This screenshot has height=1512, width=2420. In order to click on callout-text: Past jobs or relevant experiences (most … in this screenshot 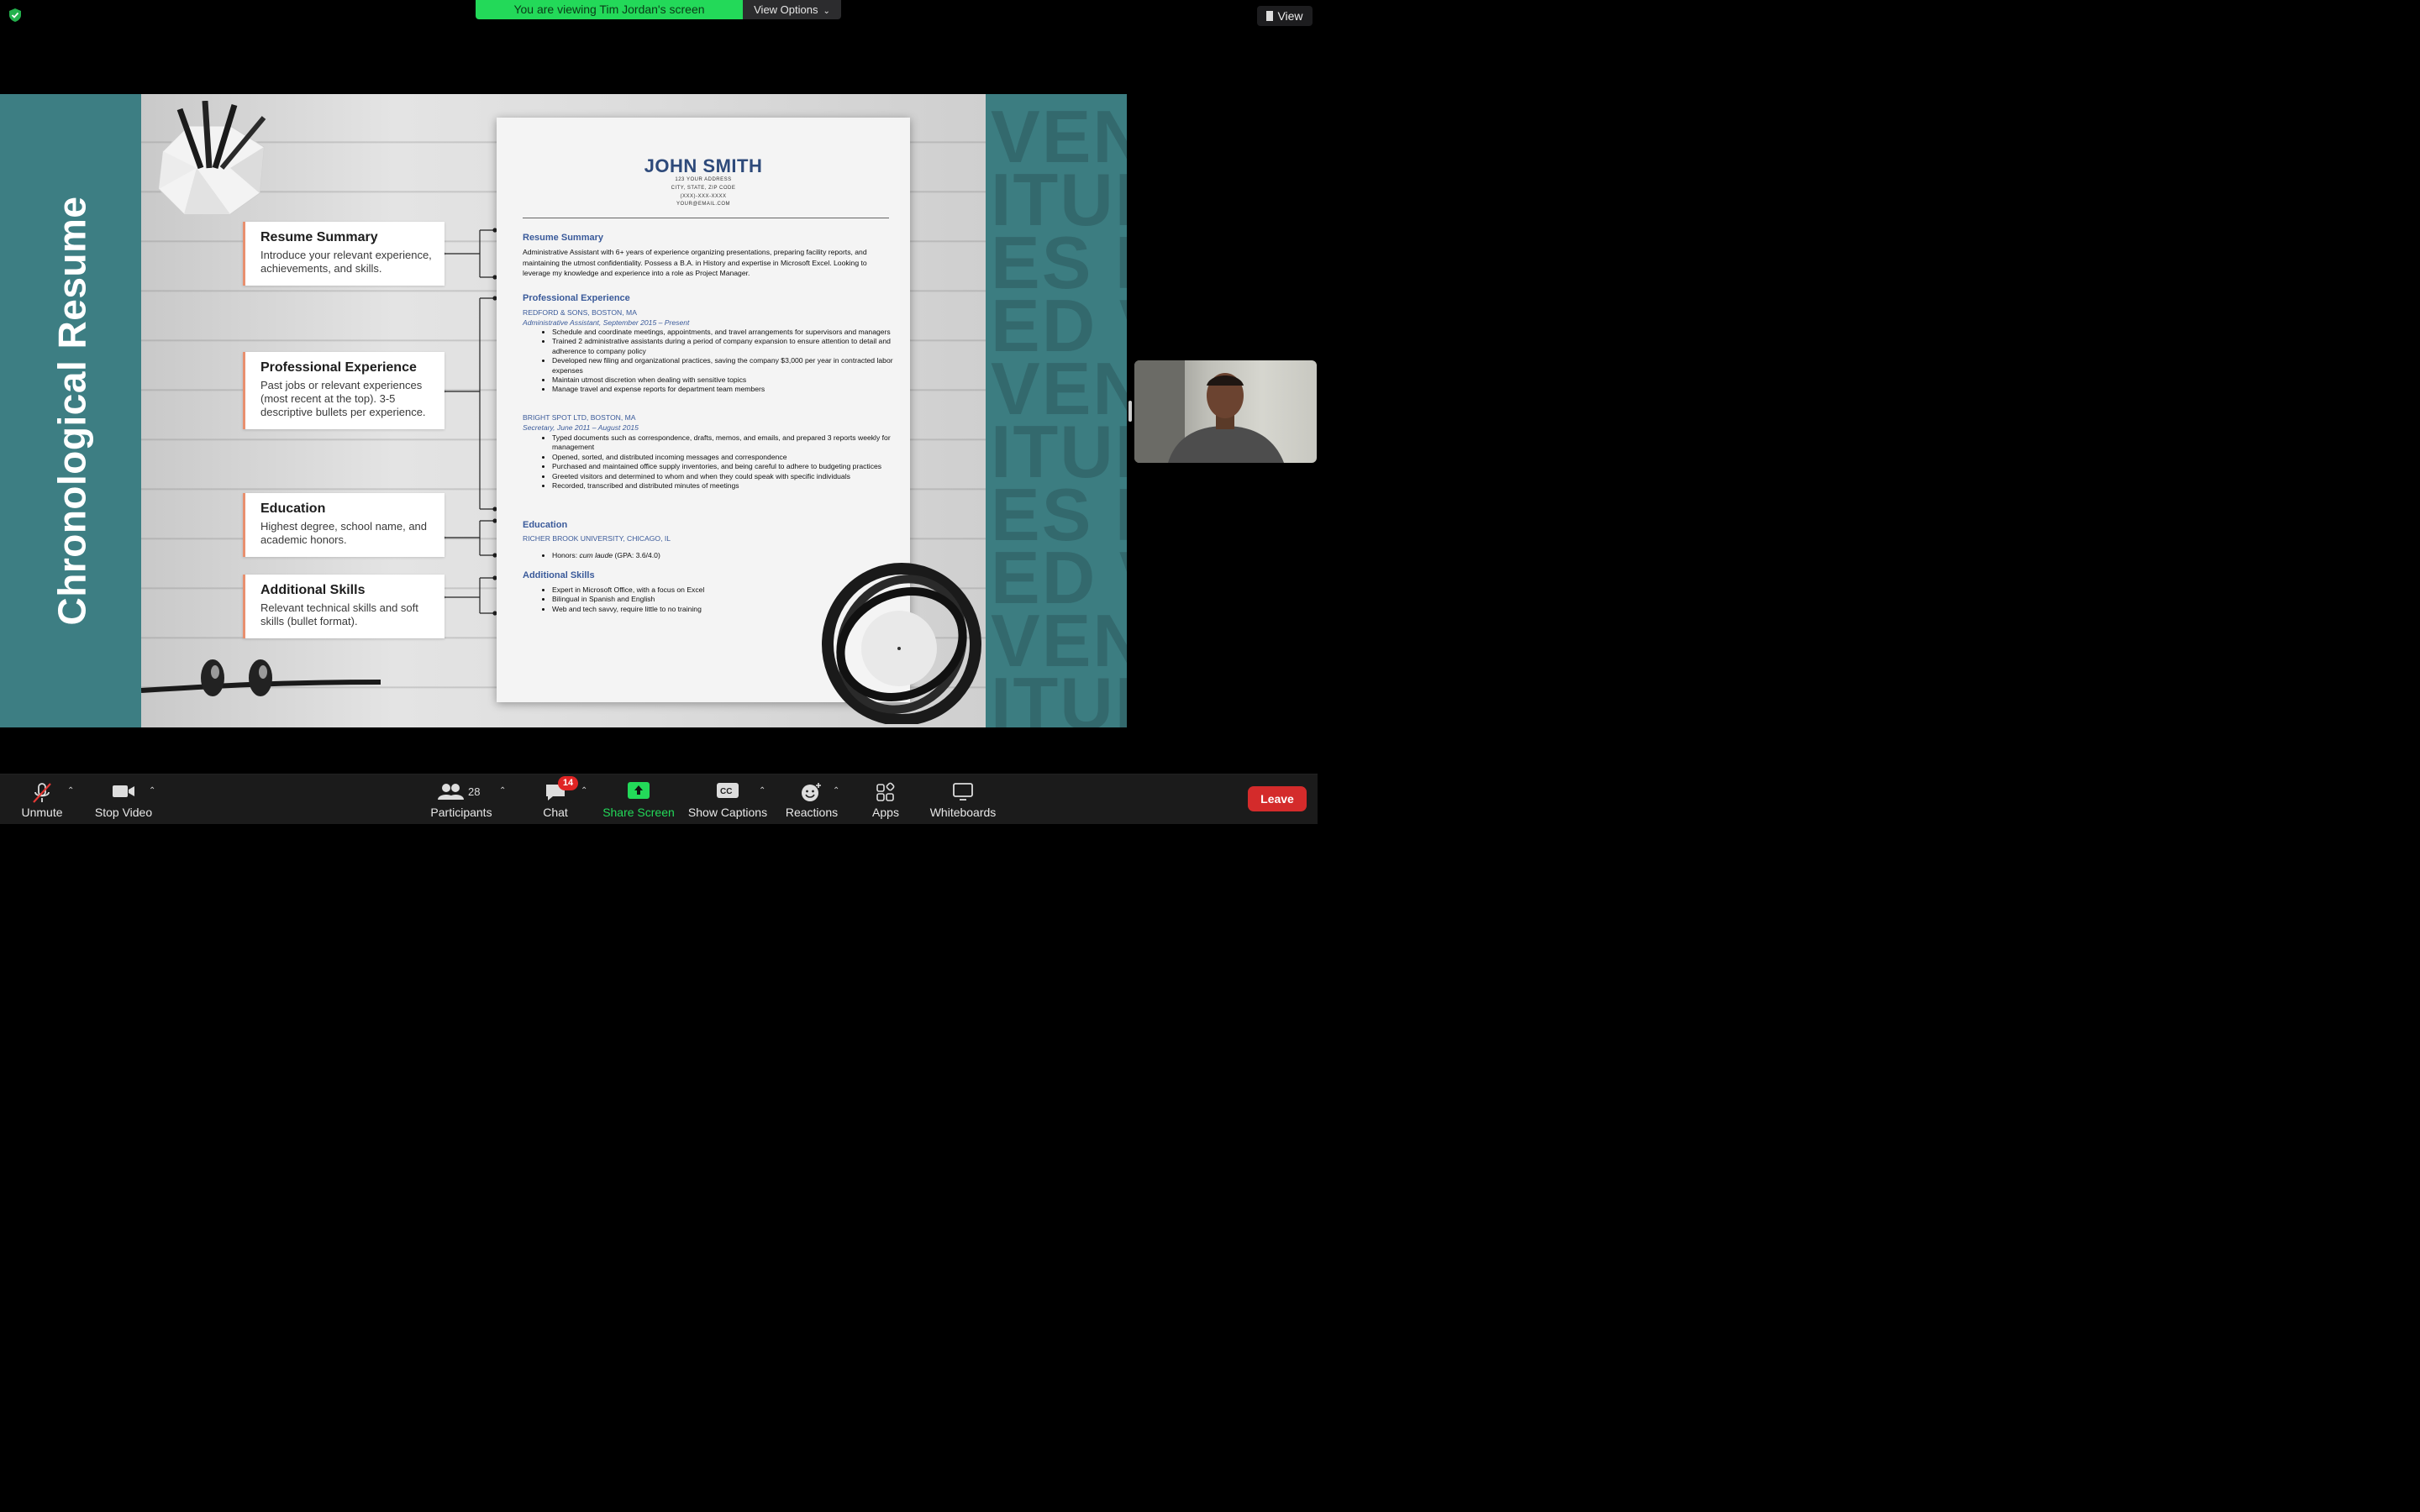, I will do `click(343, 398)`.